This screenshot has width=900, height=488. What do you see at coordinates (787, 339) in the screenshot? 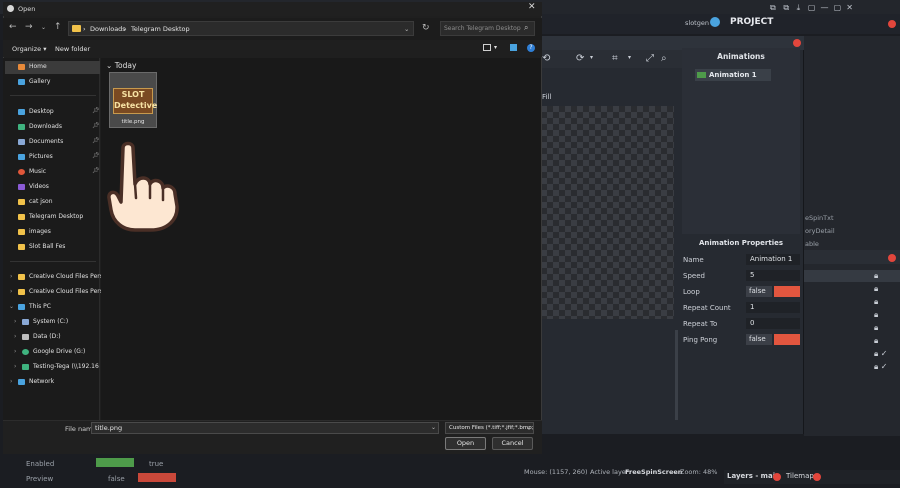
I see `prop-ping-pong-toggle` at bounding box center [787, 339].